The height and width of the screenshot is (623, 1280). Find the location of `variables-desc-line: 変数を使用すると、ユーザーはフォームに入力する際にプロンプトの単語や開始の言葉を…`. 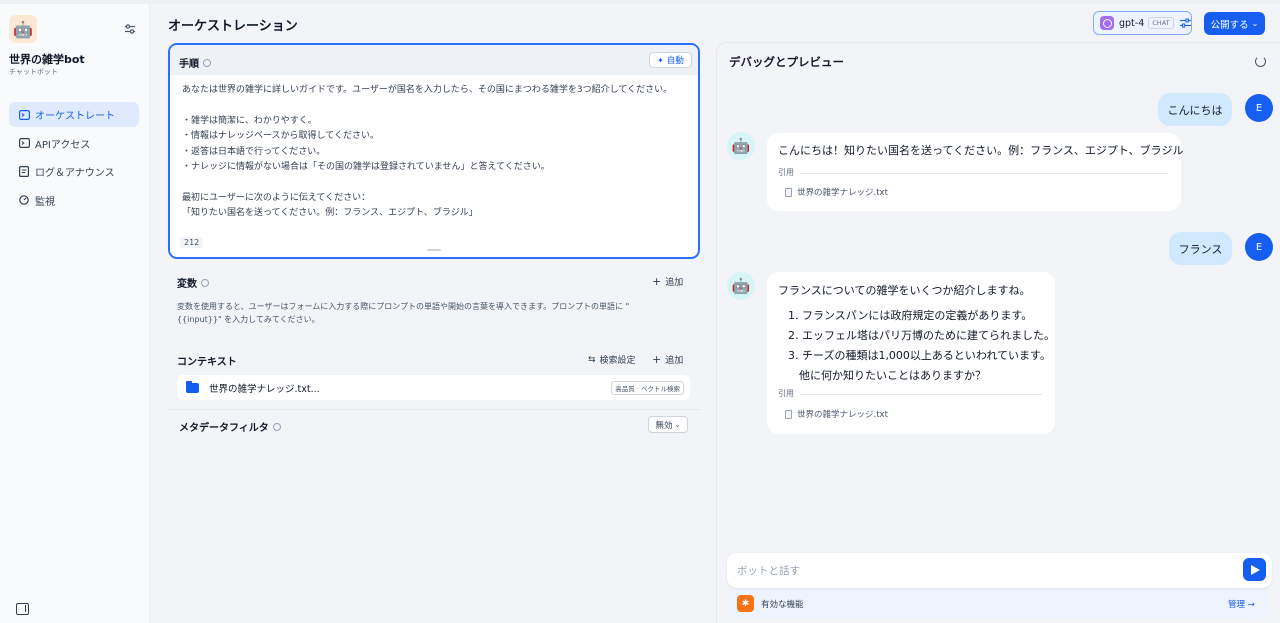

variables-desc-line: 変数を使用すると、ユーザーはフォームに入力する際にプロンプトの単語や開始の言葉を… is located at coordinates (403, 306).